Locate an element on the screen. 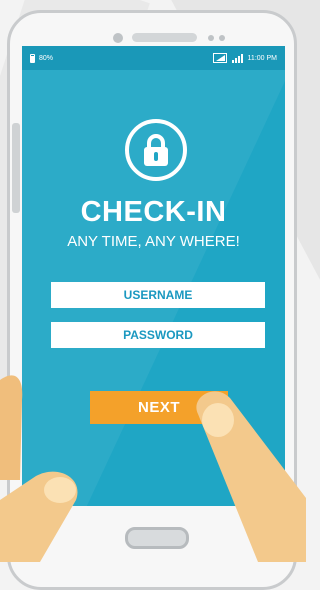 The height and width of the screenshot is (590, 320). lock-badge is located at coordinates (156, 150).